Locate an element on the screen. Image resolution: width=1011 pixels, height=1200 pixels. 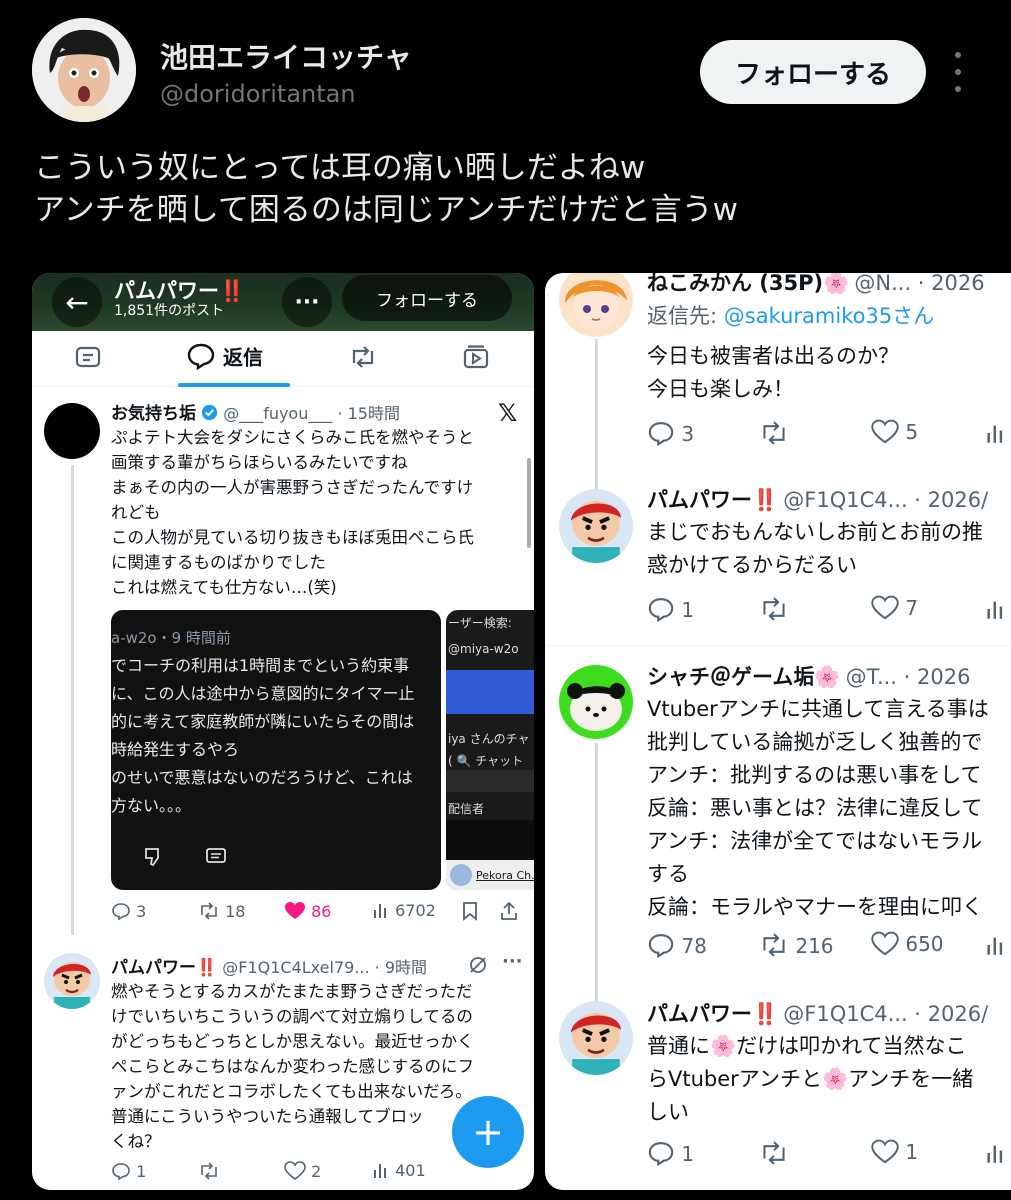
tweet-text-line: ぺこらとみこちはなんか変わった感じするのにフ is located at coordinates (292, 1066).